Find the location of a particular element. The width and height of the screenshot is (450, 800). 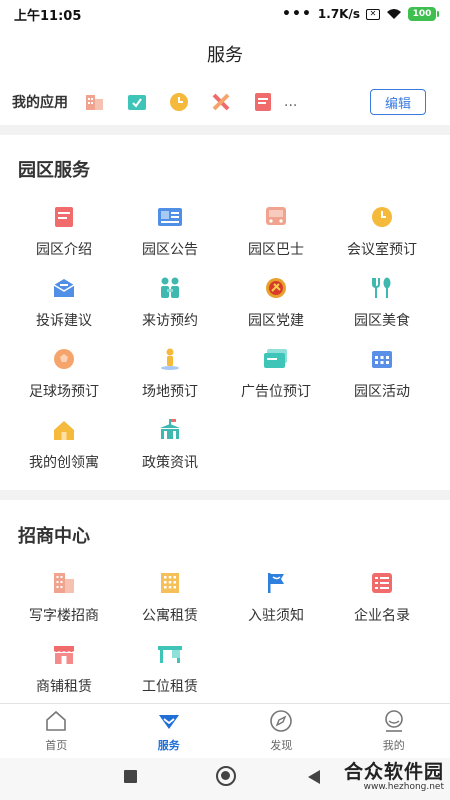

section-divider is located at coordinates (225, 495).